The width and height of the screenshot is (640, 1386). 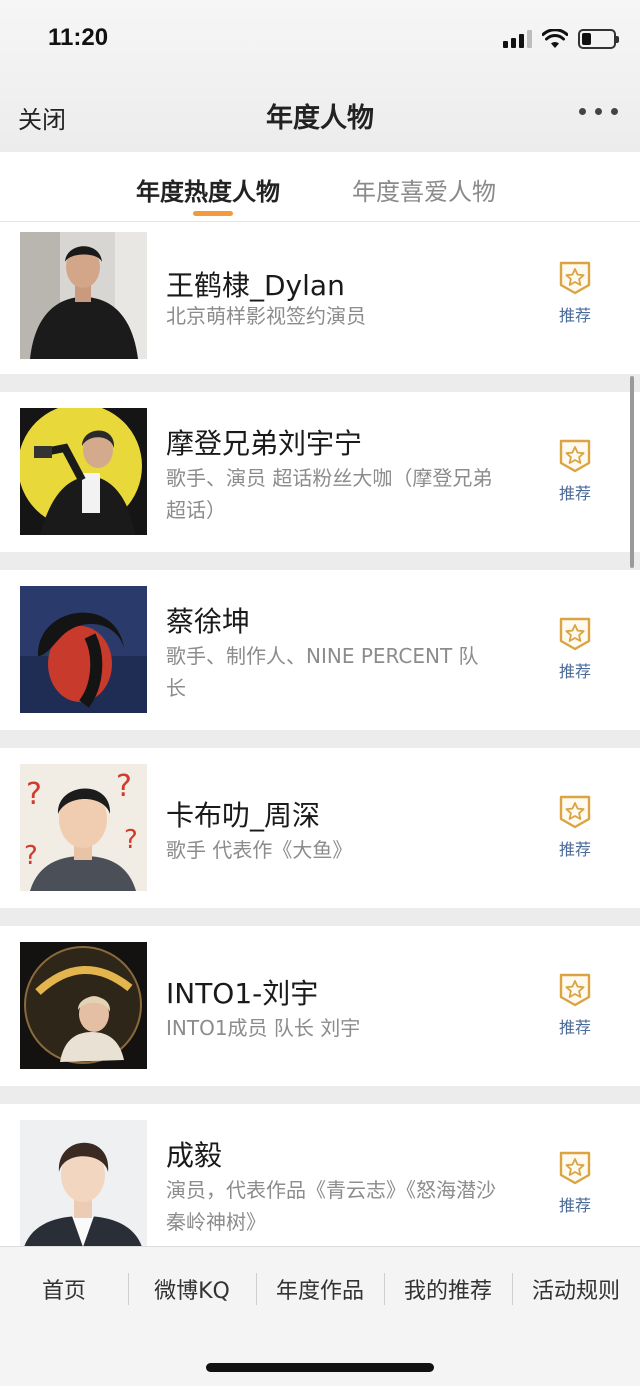 What do you see at coordinates (266, 316) in the screenshot?
I see `person-description: 北京萌样影视签约演员` at bounding box center [266, 316].